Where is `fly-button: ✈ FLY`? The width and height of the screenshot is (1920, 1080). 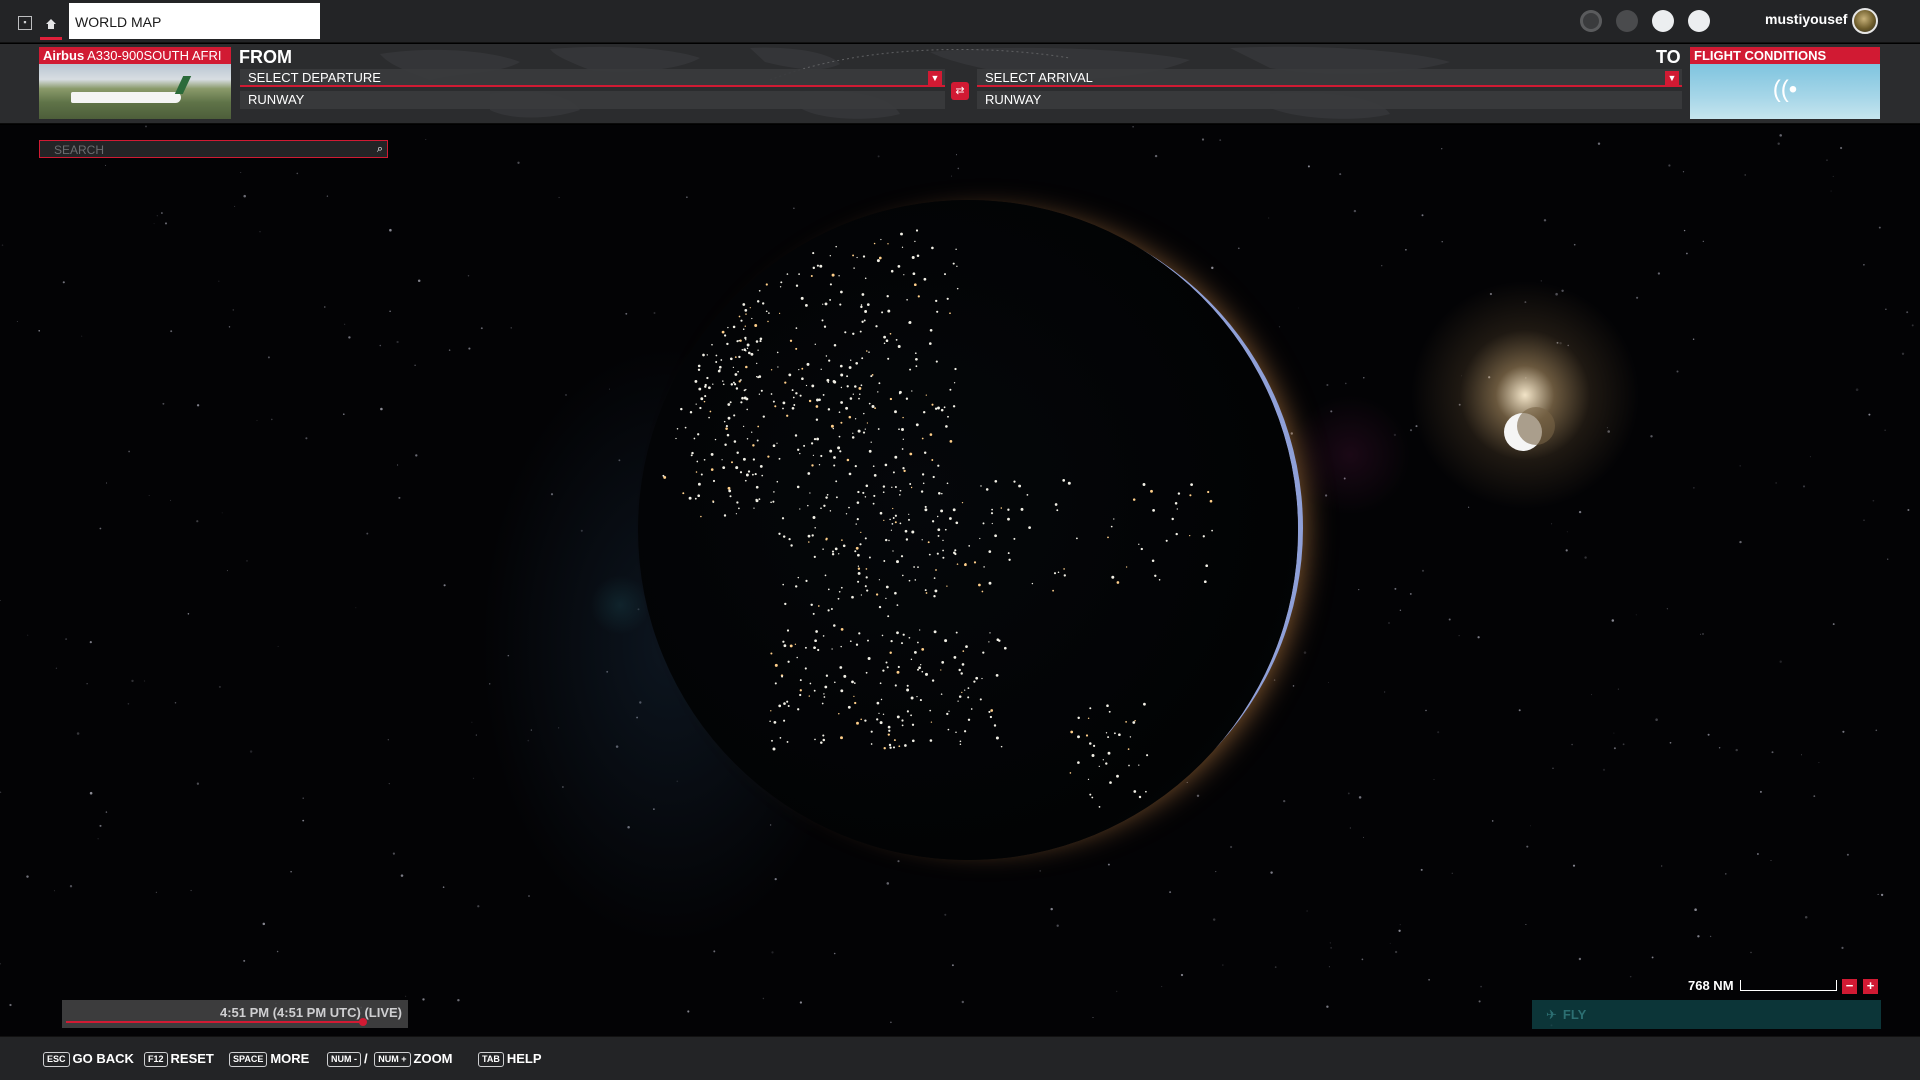 fly-button: ✈ FLY is located at coordinates (1706, 1014).